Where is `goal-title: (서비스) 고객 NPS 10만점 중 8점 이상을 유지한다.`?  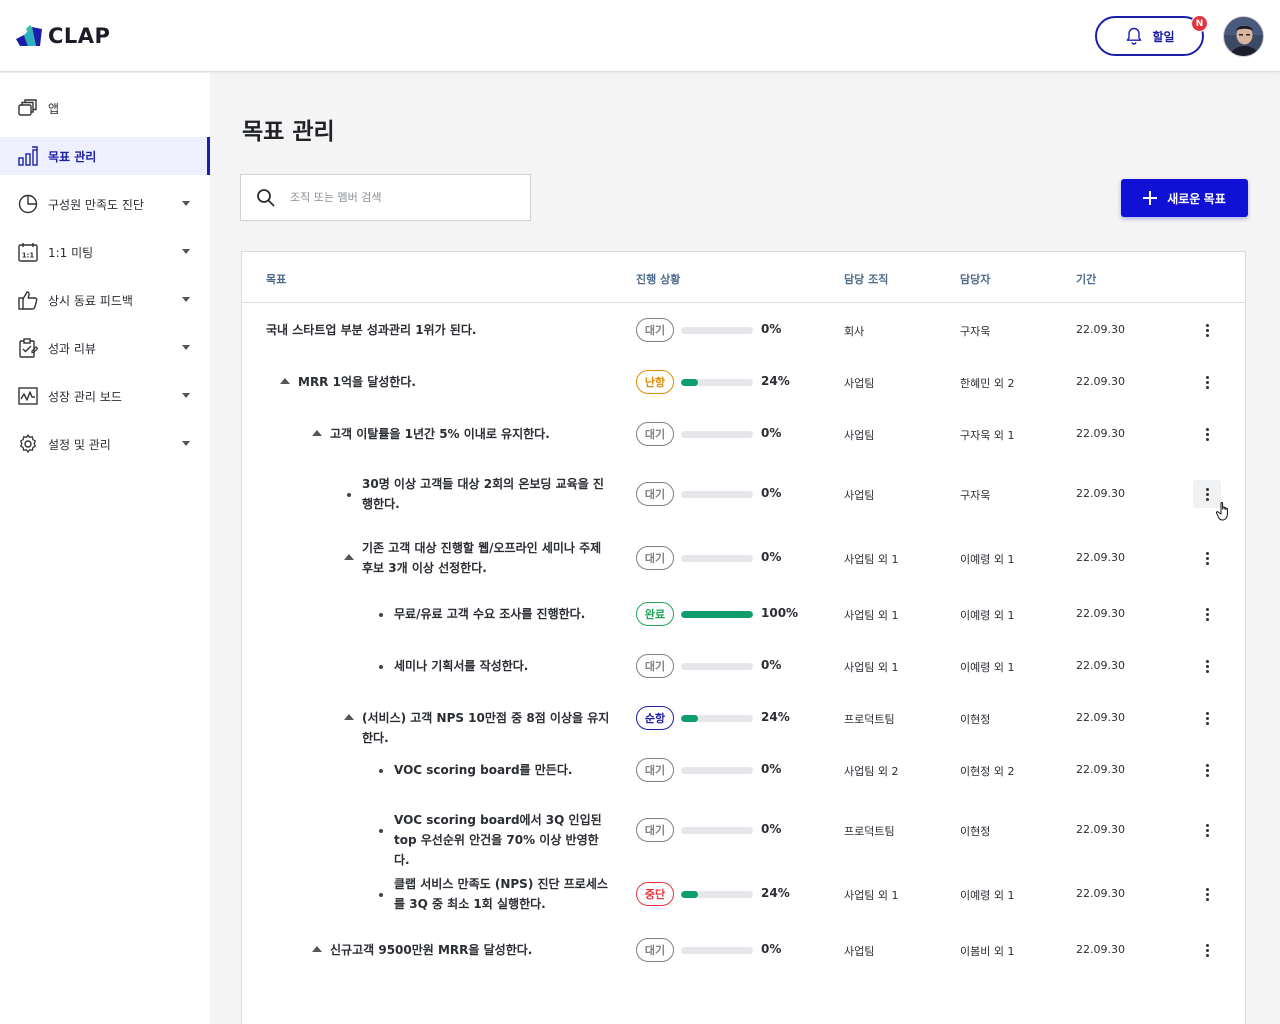 goal-title: (서비스) 고객 NPS 10만점 중 8점 이상을 유지한다. is located at coordinates (487, 728).